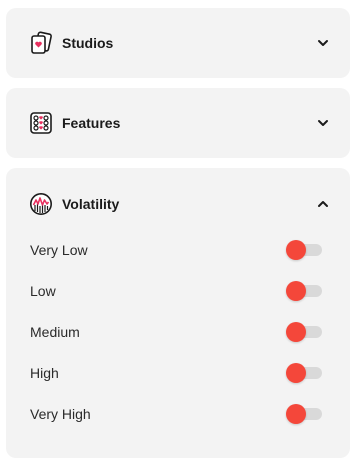  What do you see at coordinates (91, 204) in the screenshot?
I see `volatility-title: Volatility` at bounding box center [91, 204].